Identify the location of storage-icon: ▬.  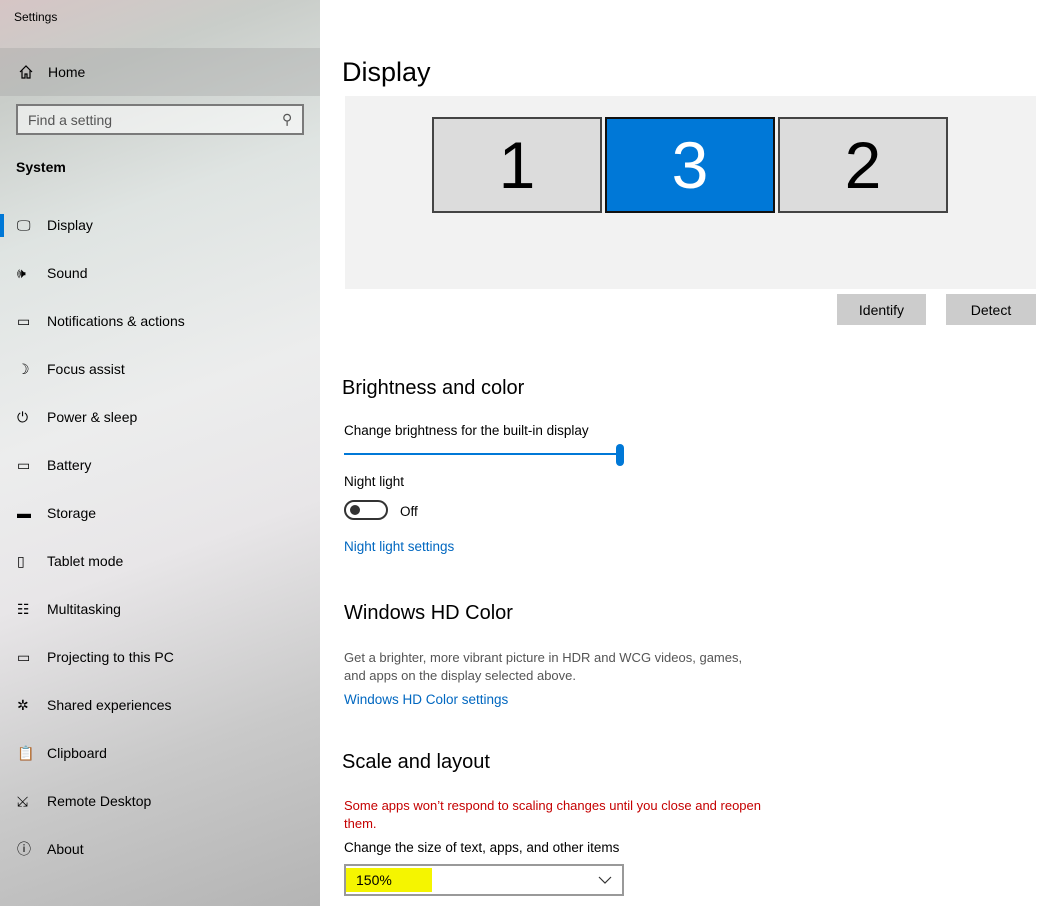
(24, 513).